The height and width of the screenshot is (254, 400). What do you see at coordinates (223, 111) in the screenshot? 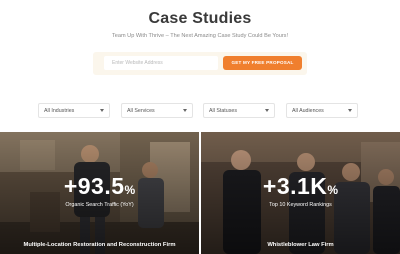
I see `filter-label: All Statuses` at bounding box center [223, 111].